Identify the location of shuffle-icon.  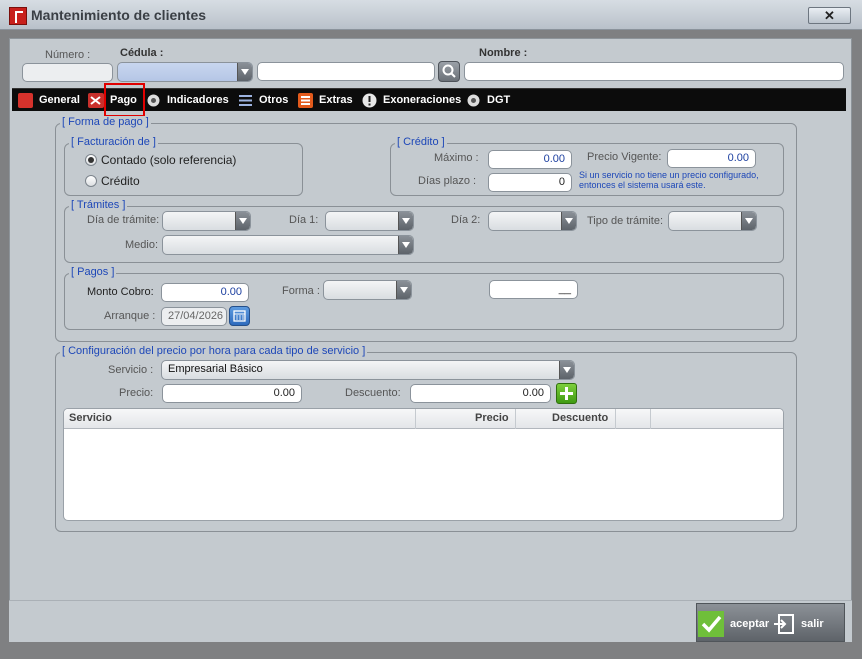
(96, 100).